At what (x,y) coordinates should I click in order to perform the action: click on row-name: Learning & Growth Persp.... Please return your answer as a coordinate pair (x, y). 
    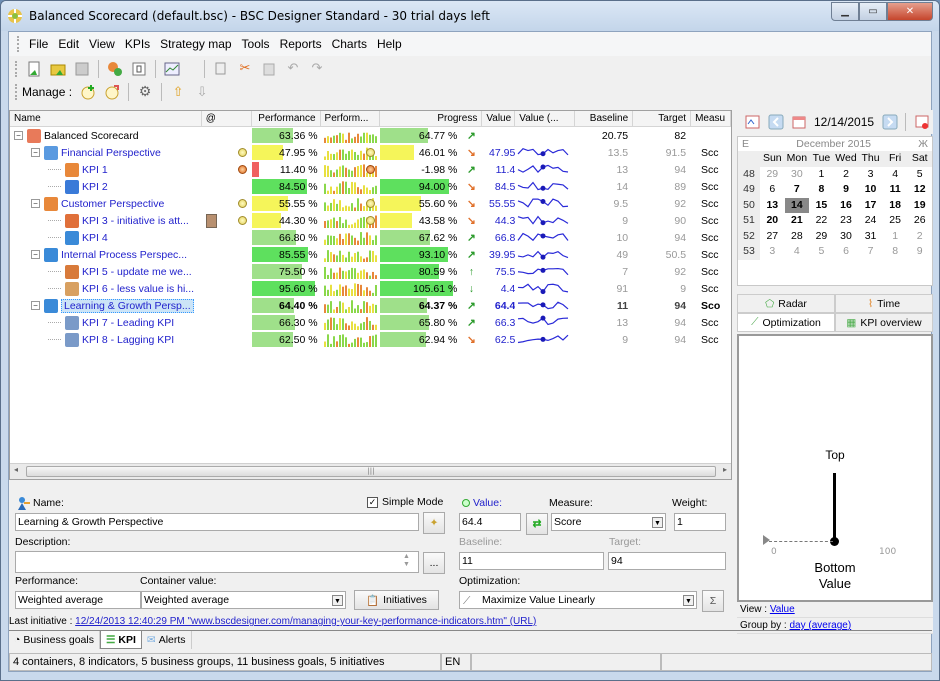
    Looking at the image, I should click on (127, 305).